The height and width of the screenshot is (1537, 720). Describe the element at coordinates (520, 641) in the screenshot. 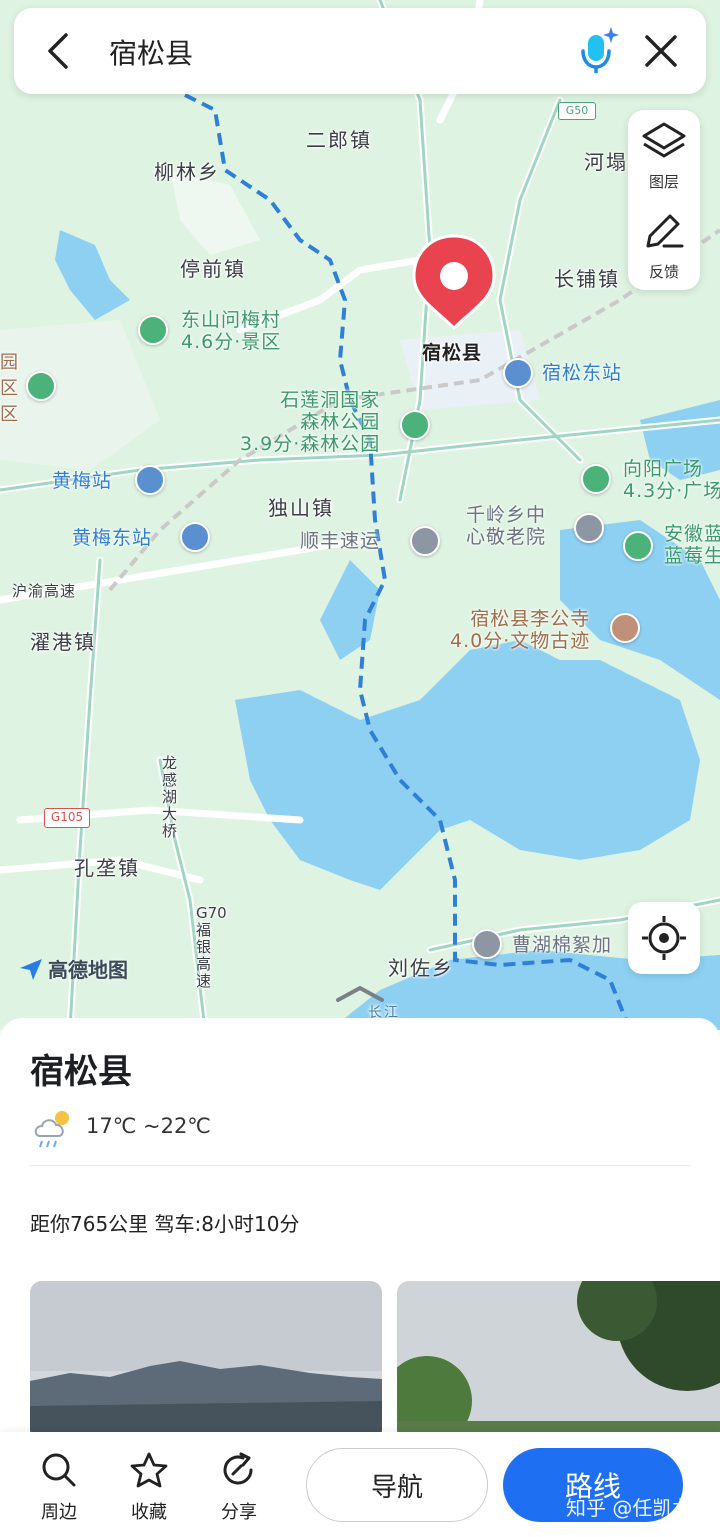

I see `poi-ligong-sub: 4.0分·文物古迹` at that location.